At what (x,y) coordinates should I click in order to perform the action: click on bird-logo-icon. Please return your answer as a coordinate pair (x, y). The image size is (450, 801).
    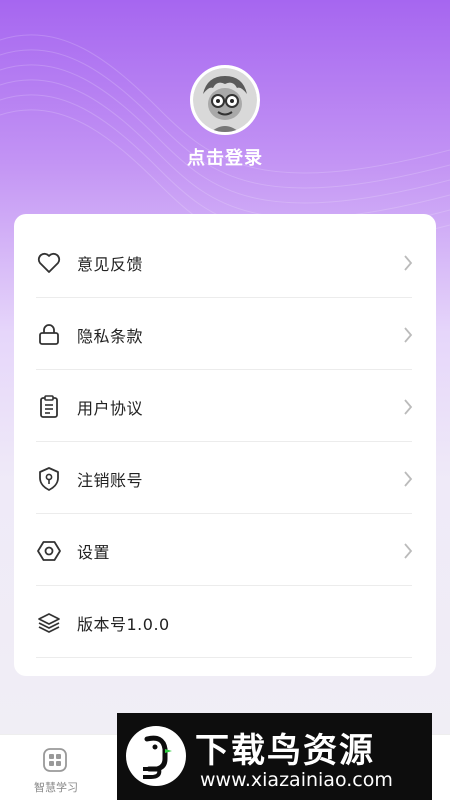
    Looking at the image, I should click on (156, 756).